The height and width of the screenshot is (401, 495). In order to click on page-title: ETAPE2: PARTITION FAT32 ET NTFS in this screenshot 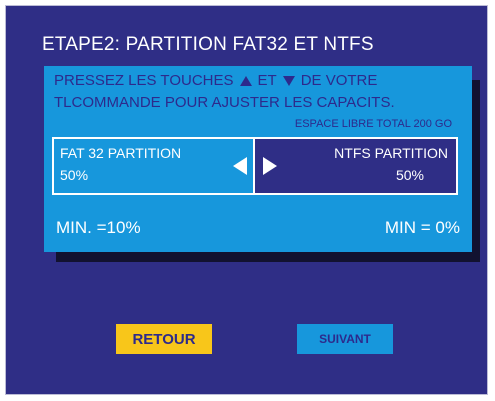, I will do `click(208, 44)`.